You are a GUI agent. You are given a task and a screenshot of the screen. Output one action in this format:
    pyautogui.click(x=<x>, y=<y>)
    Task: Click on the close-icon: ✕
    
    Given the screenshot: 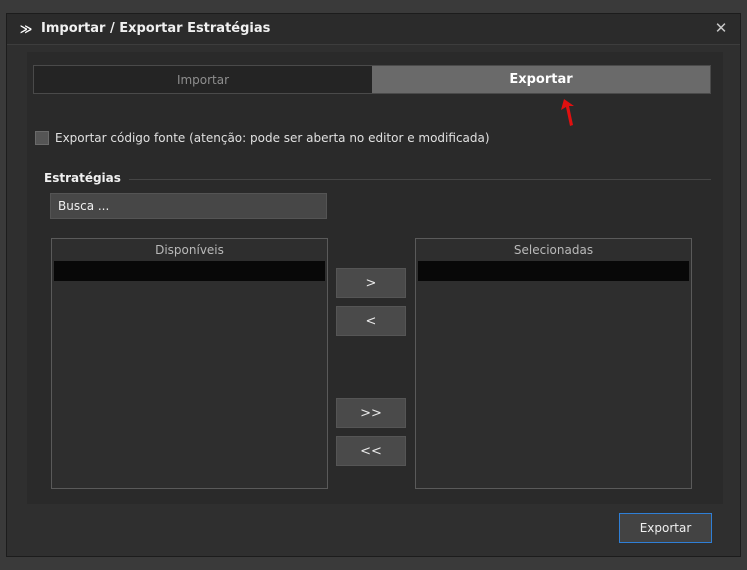 What is the action you would take?
    pyautogui.click(x=721, y=28)
    